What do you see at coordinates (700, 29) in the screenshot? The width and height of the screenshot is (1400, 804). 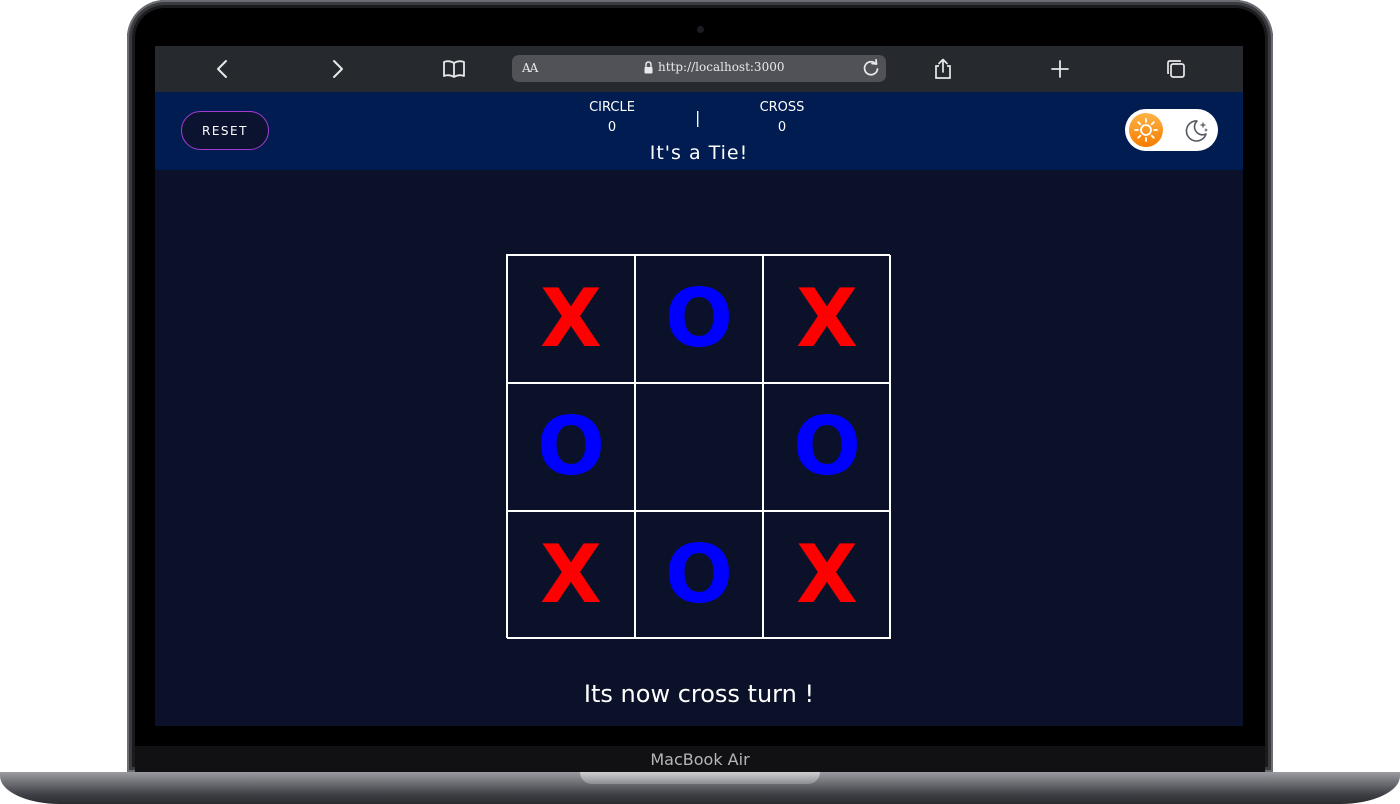 I see `camera-icon` at bounding box center [700, 29].